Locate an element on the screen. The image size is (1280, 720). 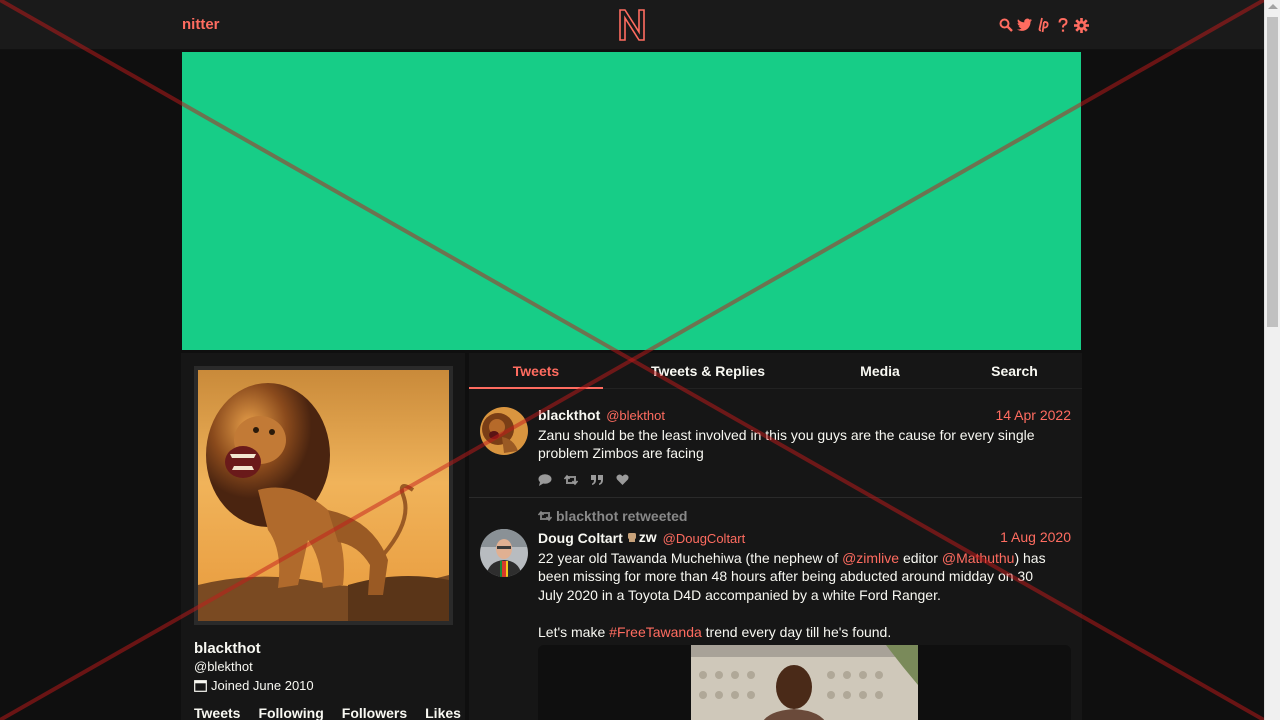
scroll-up-arrow-icon is located at coordinates (1273, 6).